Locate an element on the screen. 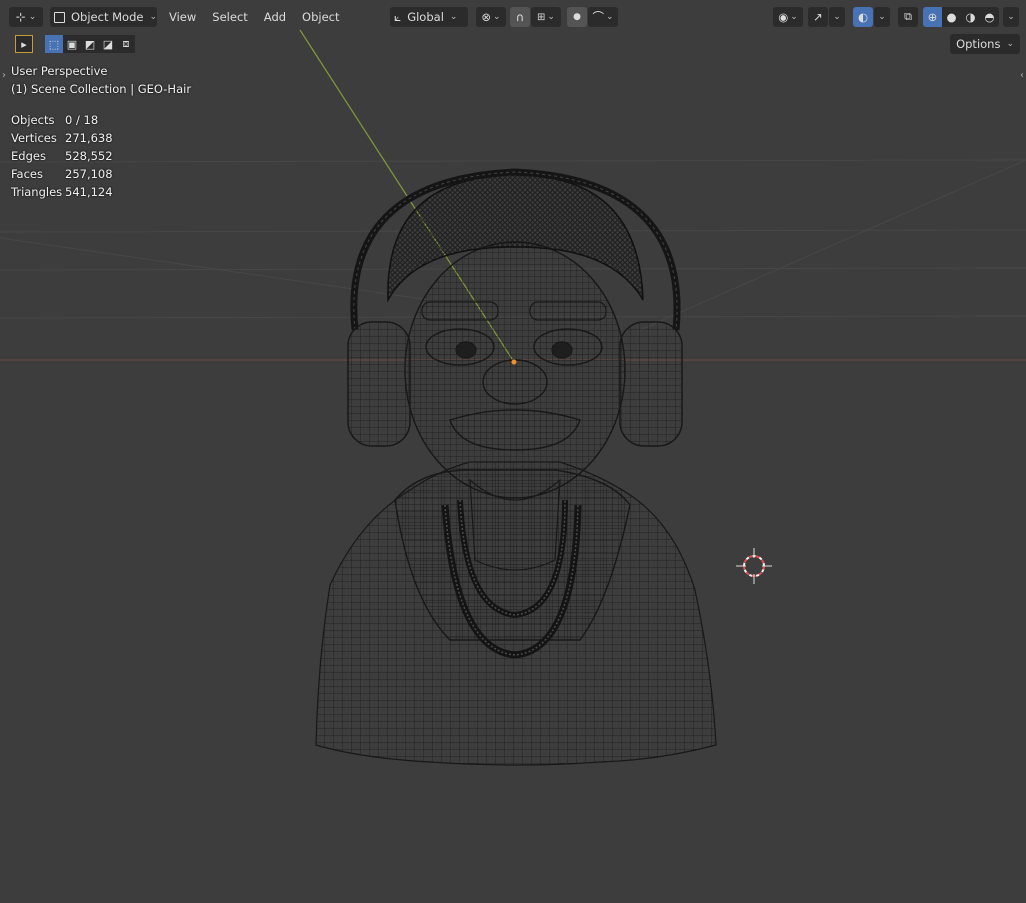  select-invert-icon: ◪ is located at coordinates (108, 44).